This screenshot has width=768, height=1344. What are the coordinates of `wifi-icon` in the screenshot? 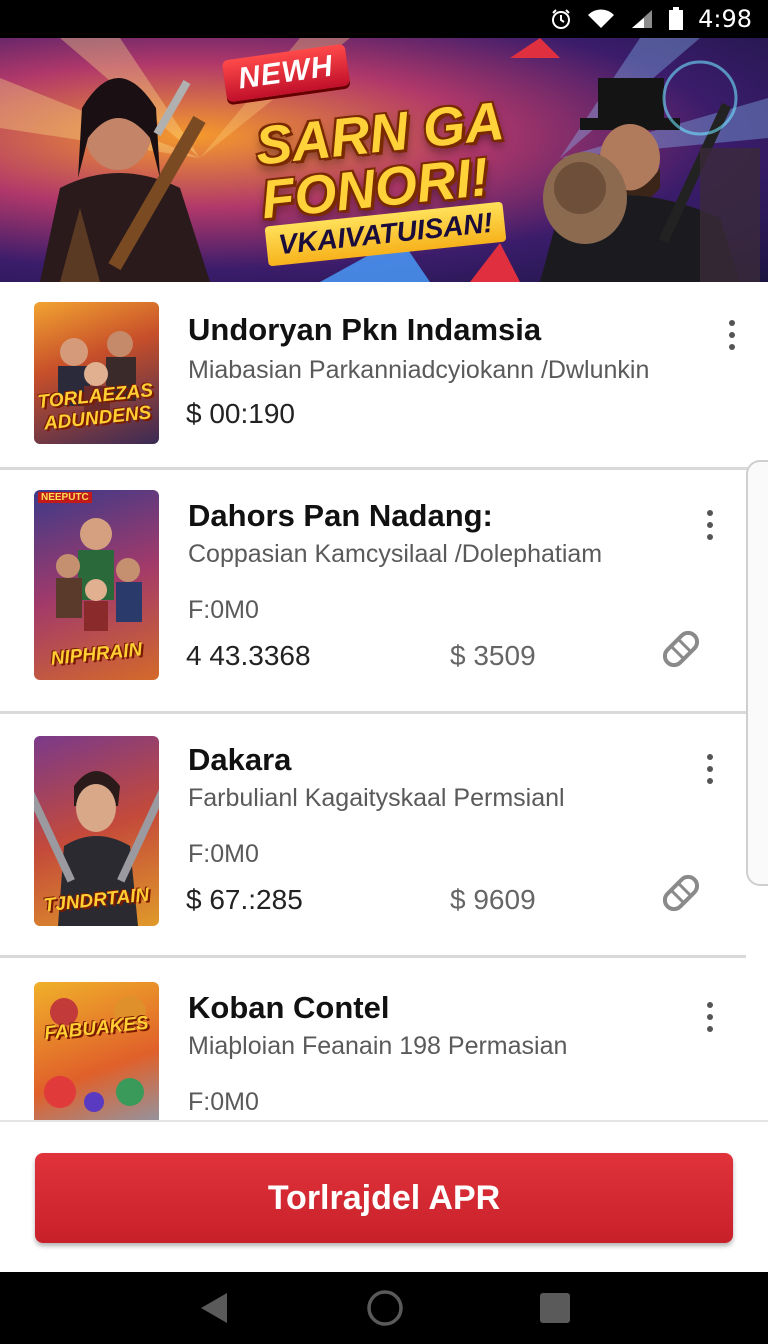 It's located at (601, 18).